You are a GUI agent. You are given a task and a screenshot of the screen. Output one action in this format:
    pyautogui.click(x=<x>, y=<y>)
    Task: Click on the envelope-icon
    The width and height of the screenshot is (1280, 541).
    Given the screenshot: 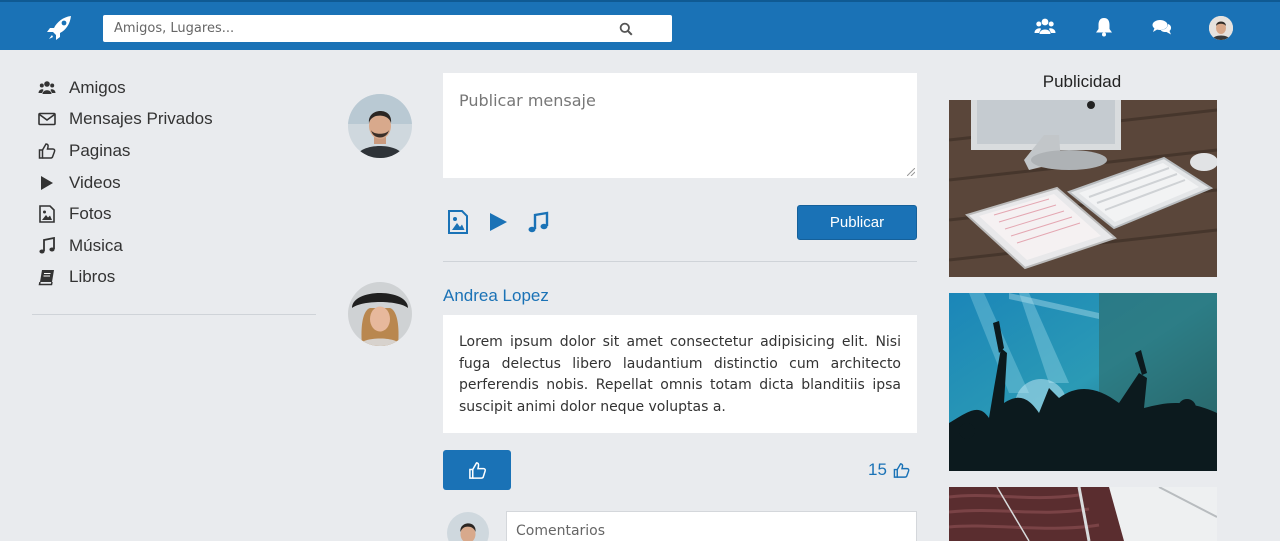 What is the action you would take?
    pyautogui.click(x=47, y=119)
    